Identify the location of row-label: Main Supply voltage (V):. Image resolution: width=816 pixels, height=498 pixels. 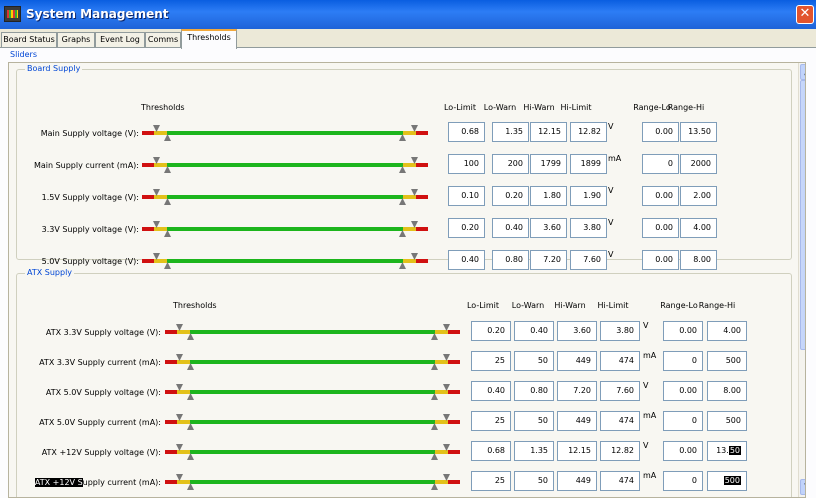
(89, 133).